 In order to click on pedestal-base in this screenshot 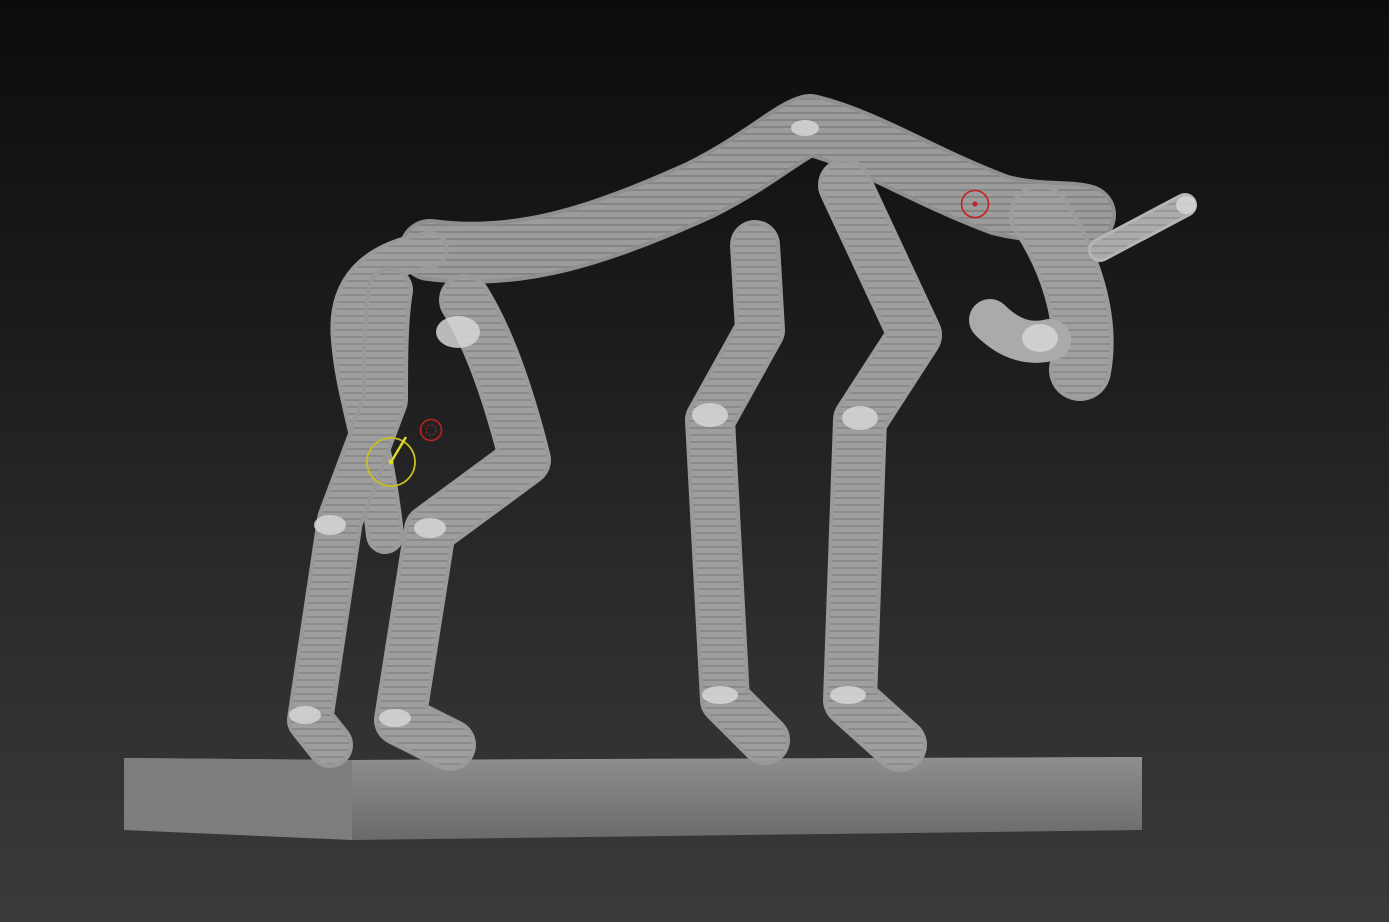, I will do `click(633, 798)`.